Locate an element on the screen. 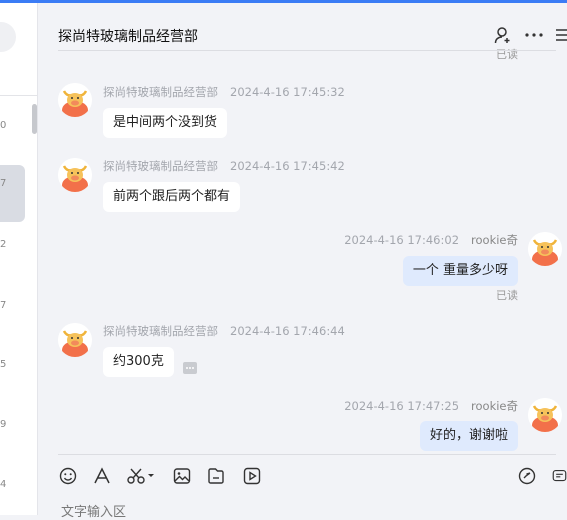  message-meta: 探尚特玻璃制品经营部 2024-4-16 17:46:44 is located at coordinates (224, 331).